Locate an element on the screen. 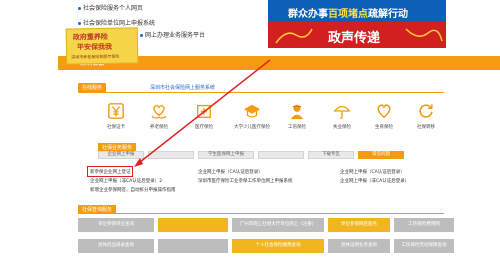 The image size is (500, 260). query-button: 工伤保险费用网 is located at coordinates (424, 225).